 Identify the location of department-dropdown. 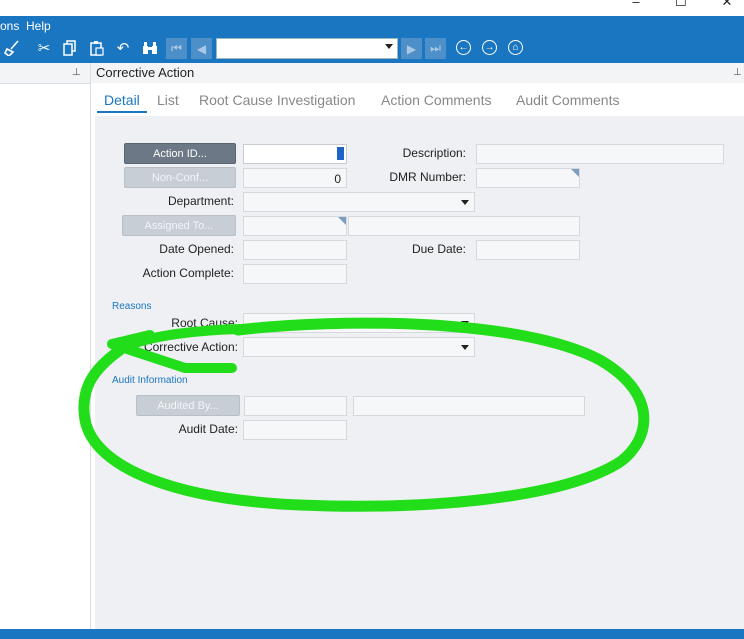
(359, 202).